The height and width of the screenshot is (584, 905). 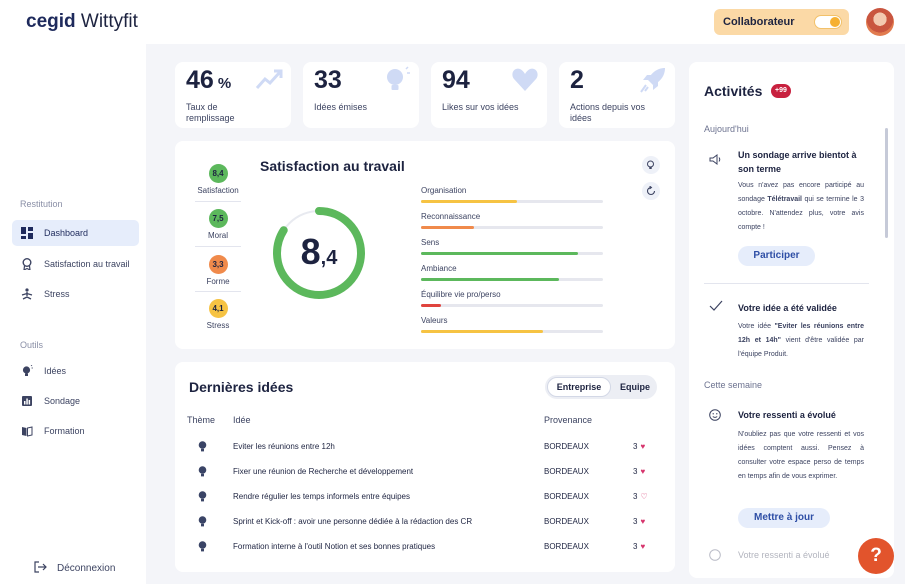 What do you see at coordinates (781, 22) in the screenshot?
I see `role-switch: Collaborateur` at bounding box center [781, 22].